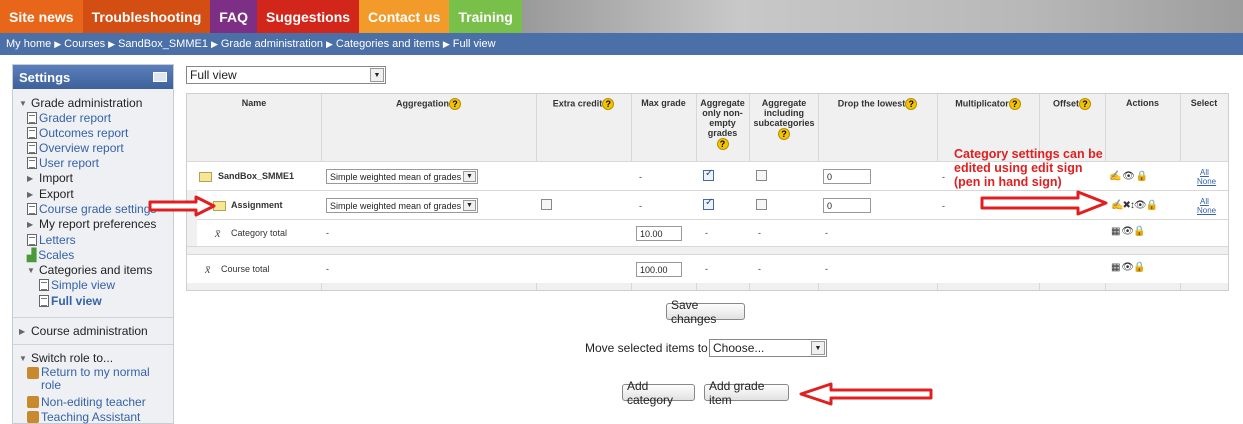 Image resolution: width=1243 pixels, height=424 pixels. Describe the element at coordinates (75, 148) in the screenshot. I see `sidebar-overview-report: Overview report` at that location.